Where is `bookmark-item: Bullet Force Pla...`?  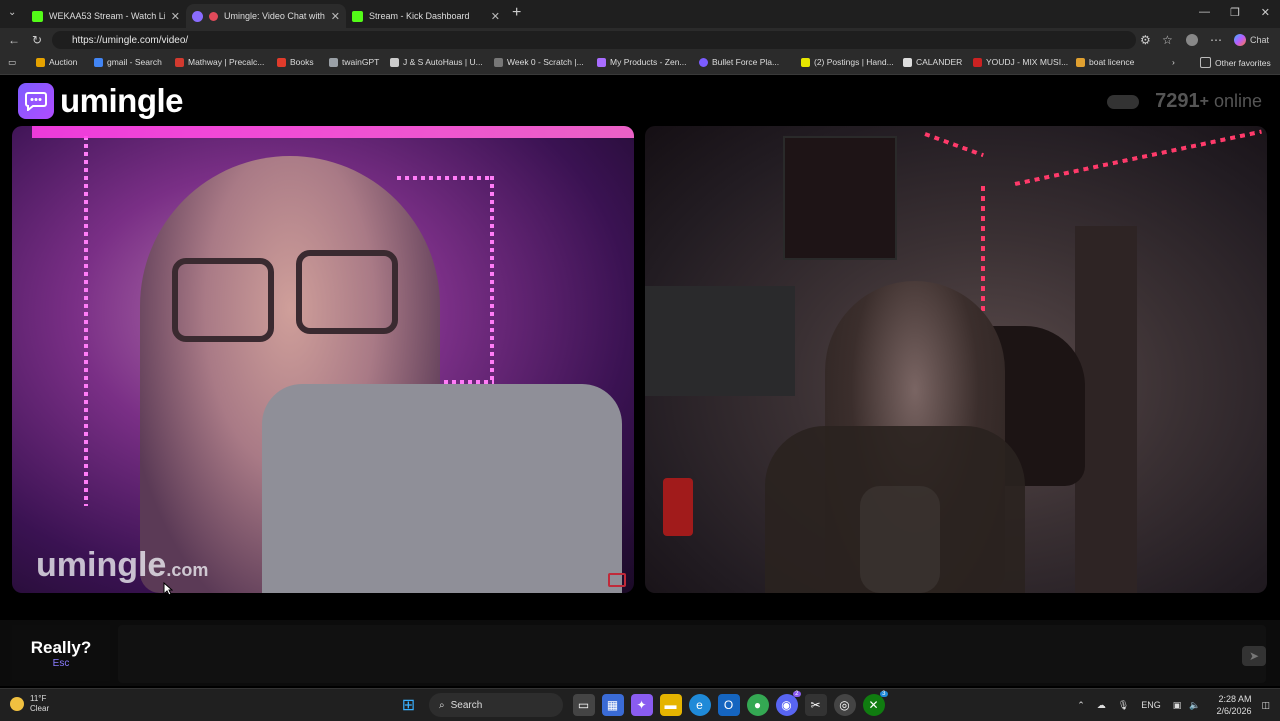
bookmark-item: Bullet Force Pla... is located at coordinates (739, 62).